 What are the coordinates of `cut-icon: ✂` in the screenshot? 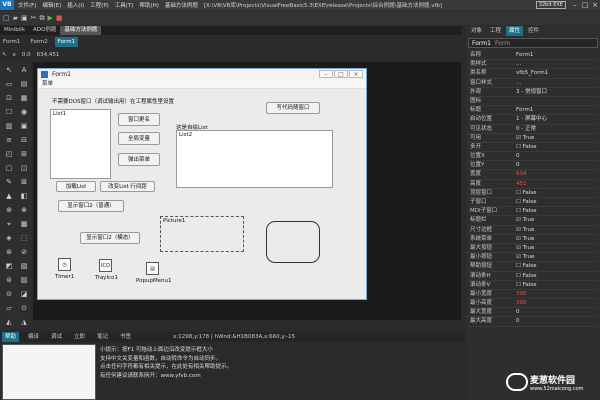 It's located at (34, 18).